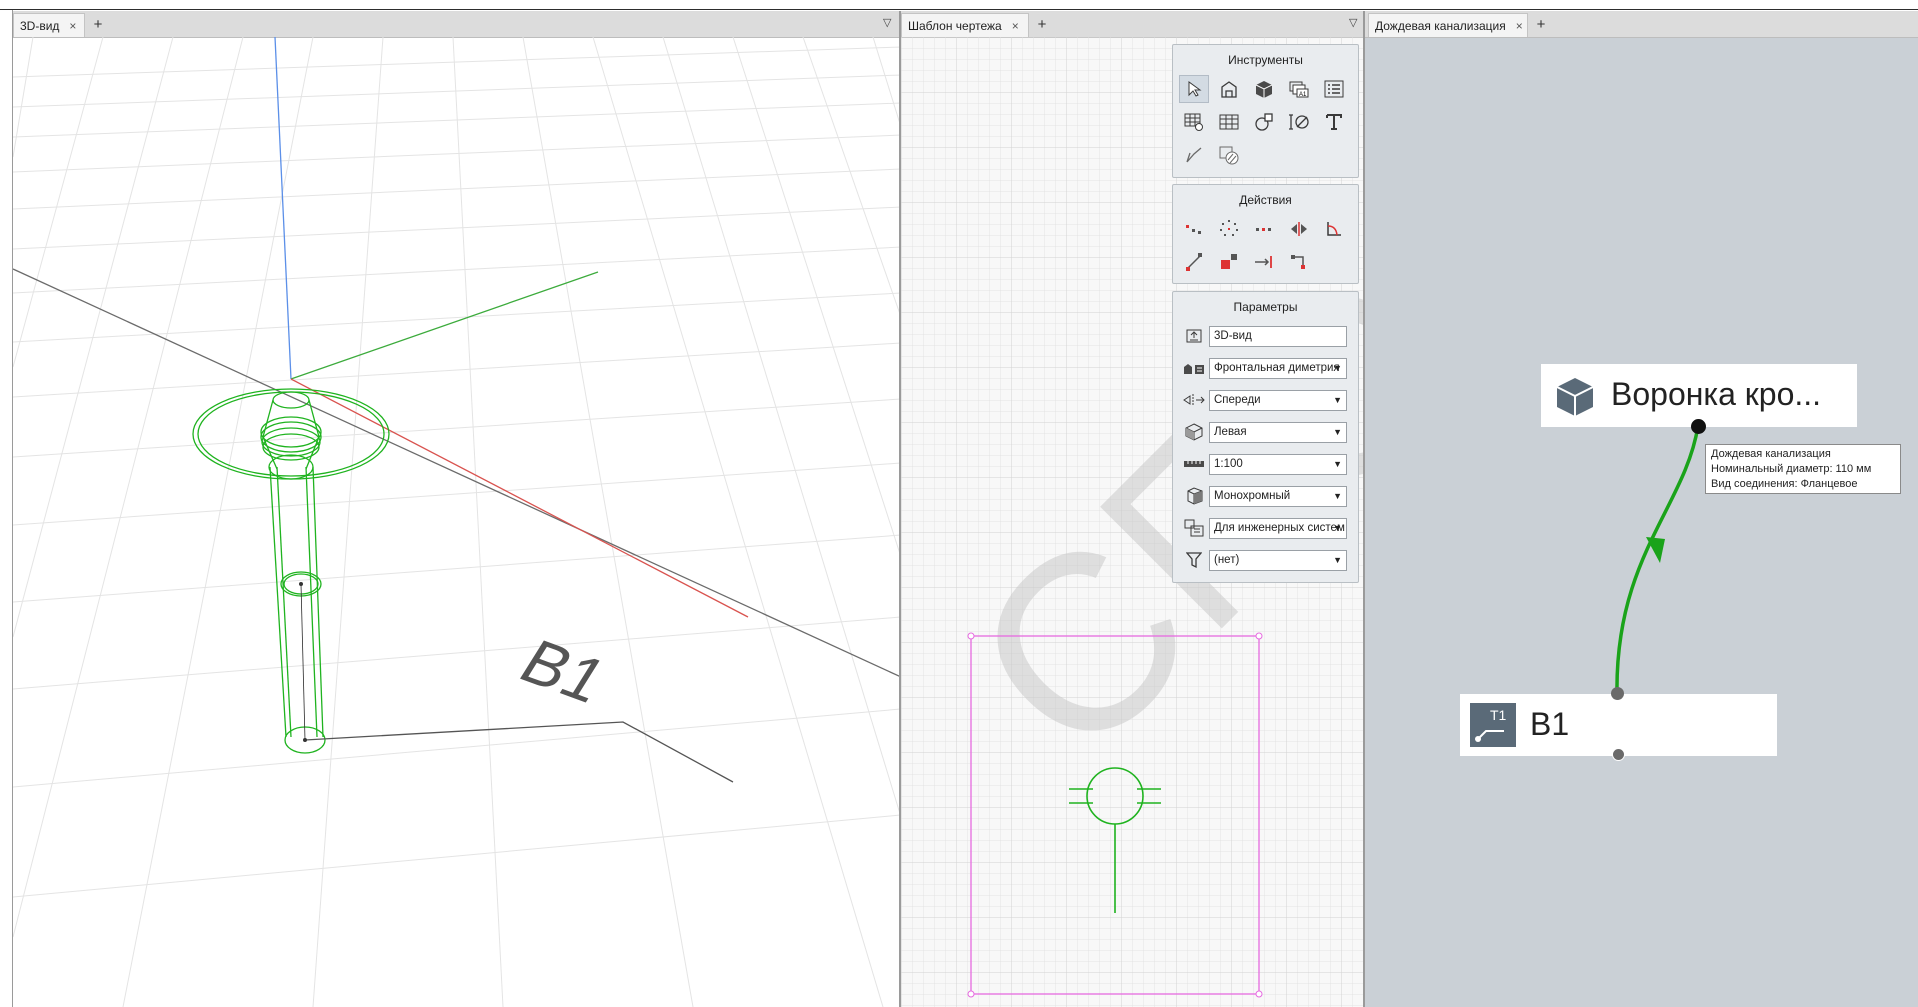 This screenshot has height=1007, width=1918. I want to click on projection-dropdown: Фронтальная диметрия ▼, so click(1278, 368).